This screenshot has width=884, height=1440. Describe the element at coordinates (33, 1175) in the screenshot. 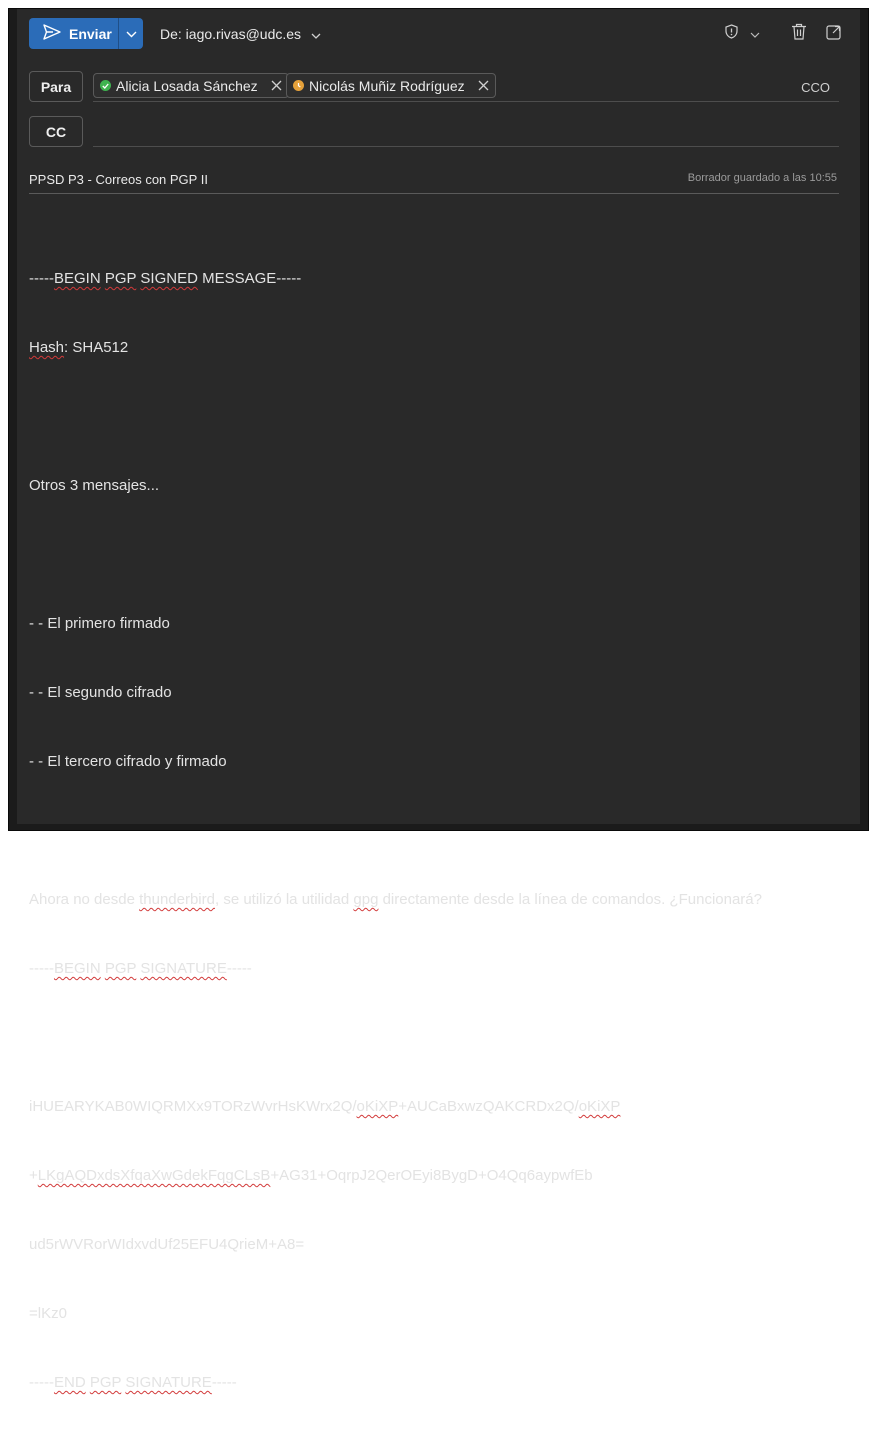

I see `body-text: +` at that location.